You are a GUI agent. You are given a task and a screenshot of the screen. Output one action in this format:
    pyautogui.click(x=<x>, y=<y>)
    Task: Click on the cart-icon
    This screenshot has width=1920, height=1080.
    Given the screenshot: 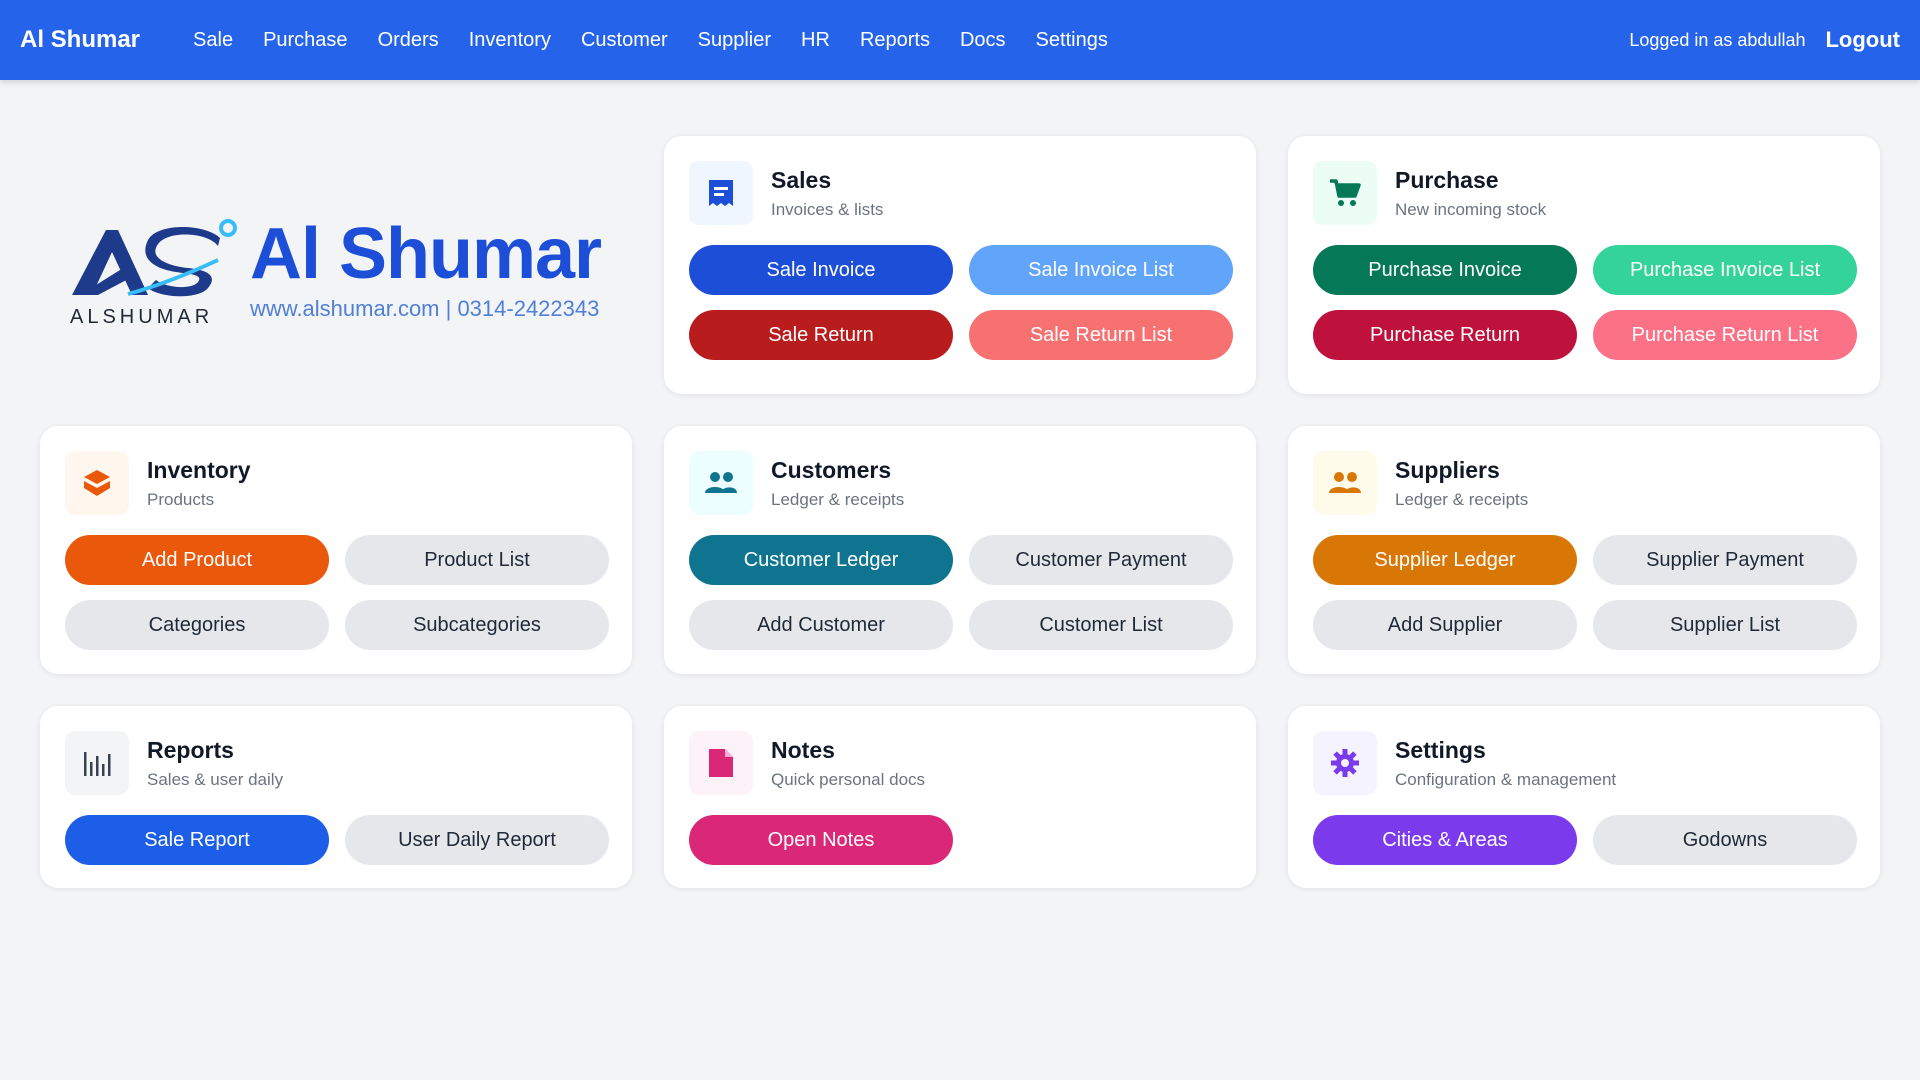 What is the action you would take?
    pyautogui.click(x=1345, y=193)
    